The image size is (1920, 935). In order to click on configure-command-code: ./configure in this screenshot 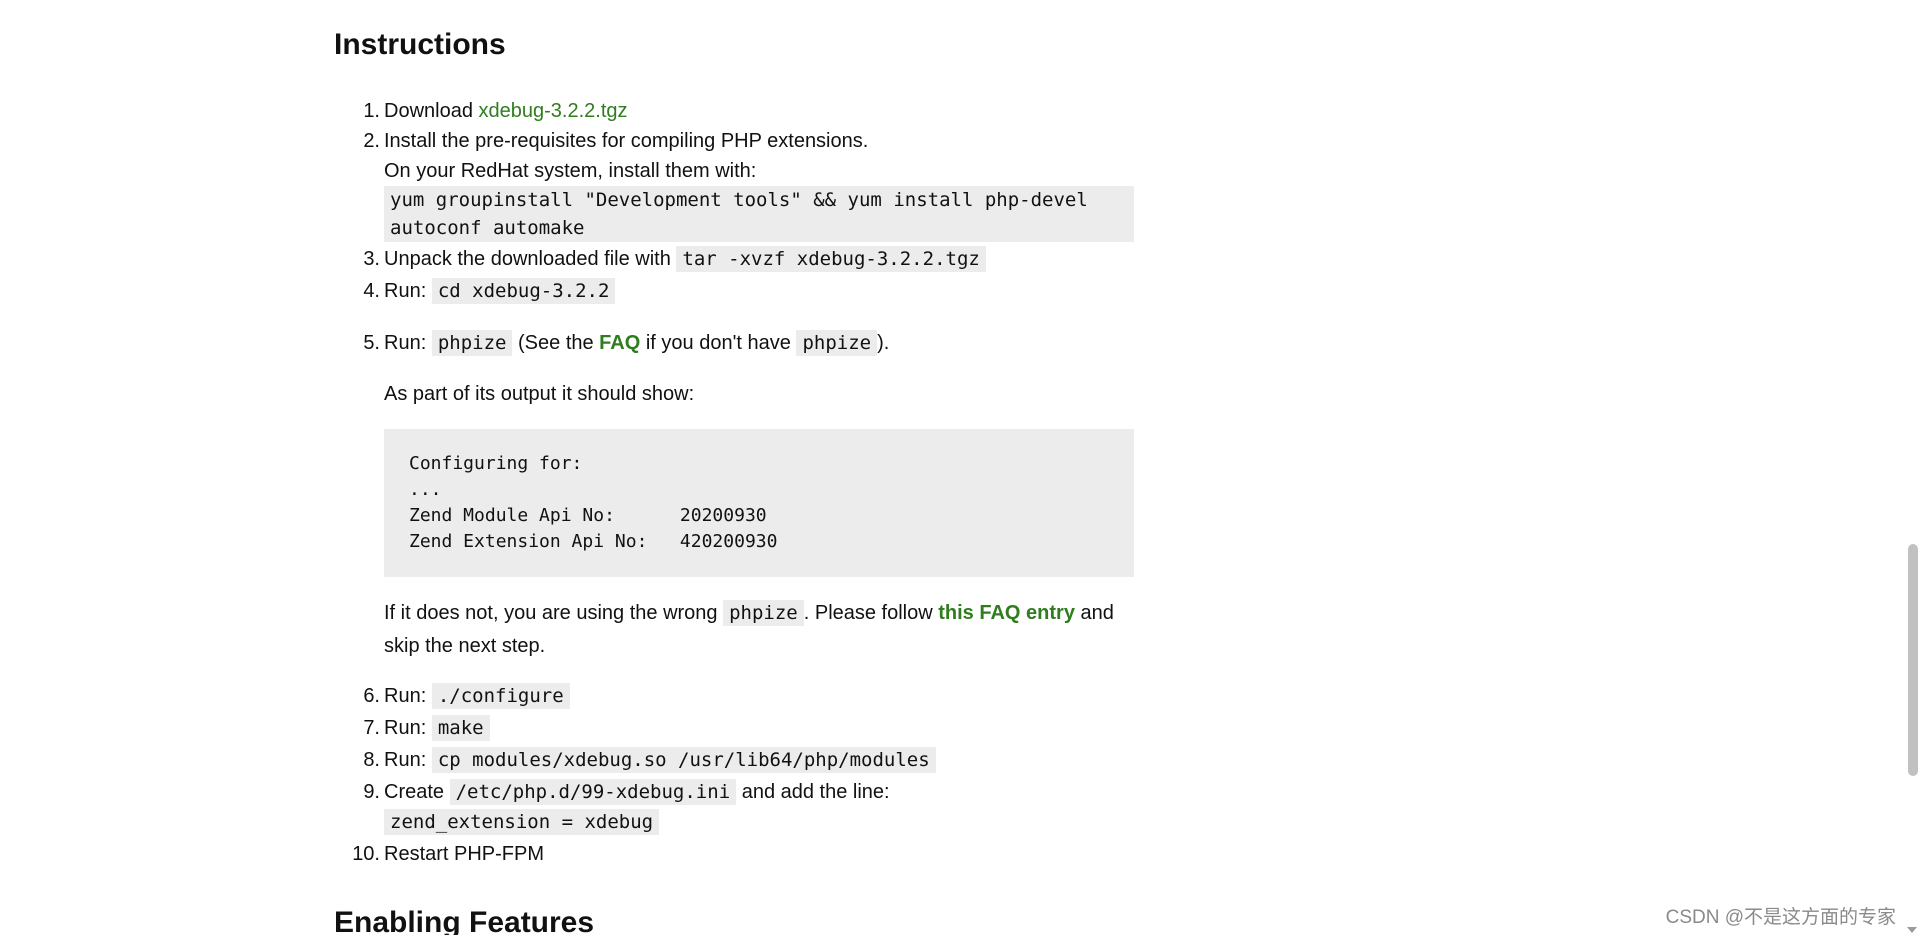, I will do `click(500, 696)`.